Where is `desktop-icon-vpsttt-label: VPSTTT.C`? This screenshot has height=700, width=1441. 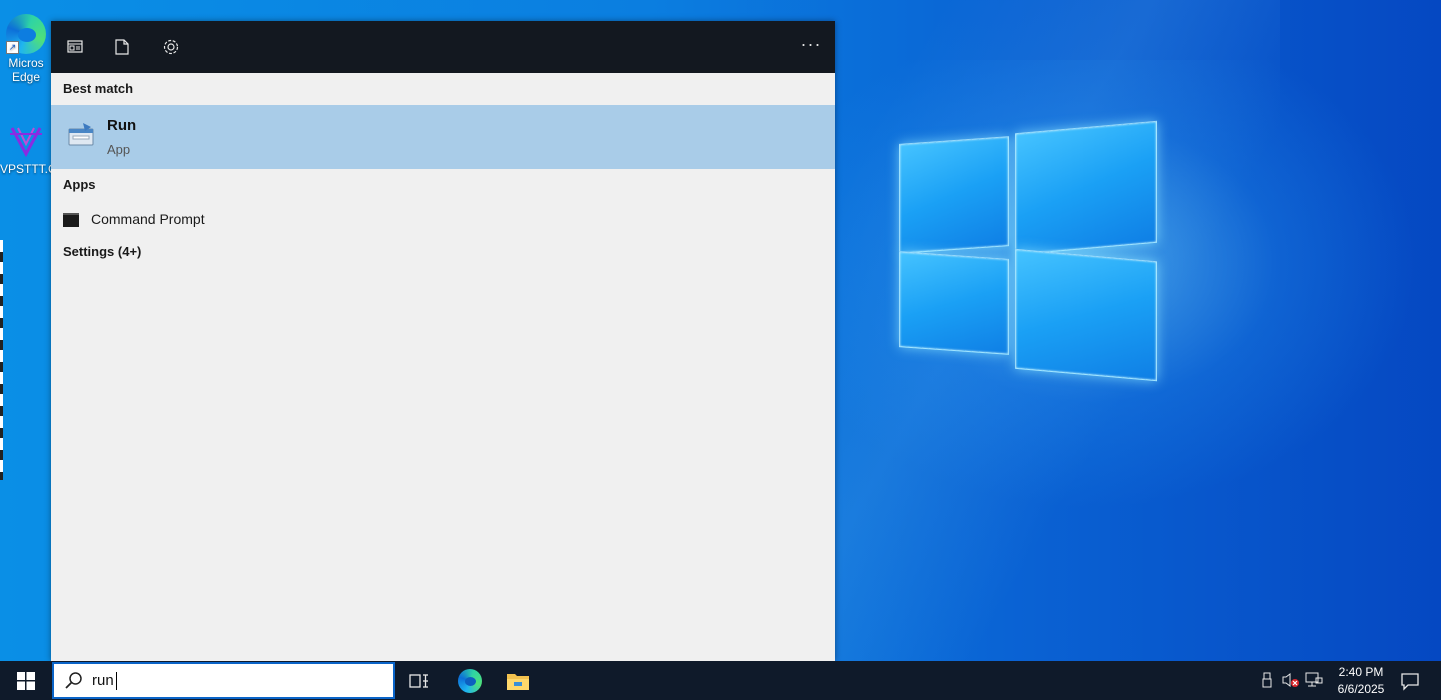 desktop-icon-vpsttt-label: VPSTTT.C is located at coordinates (28, 169).